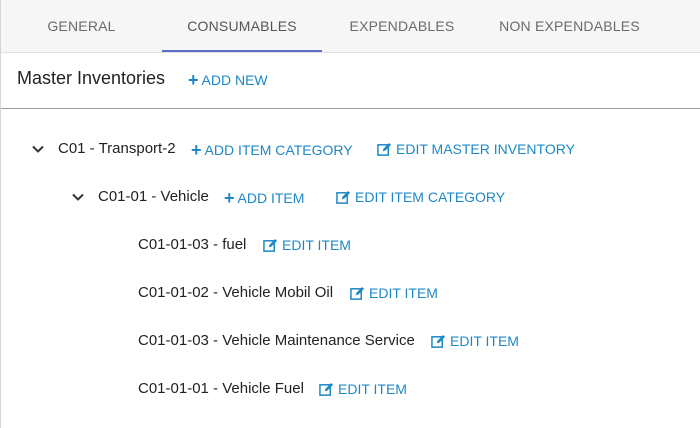  What do you see at coordinates (276, 340) in the screenshot?
I see `tree-node-item: C01-01-03 - Vehicle Maintenance Service` at bounding box center [276, 340].